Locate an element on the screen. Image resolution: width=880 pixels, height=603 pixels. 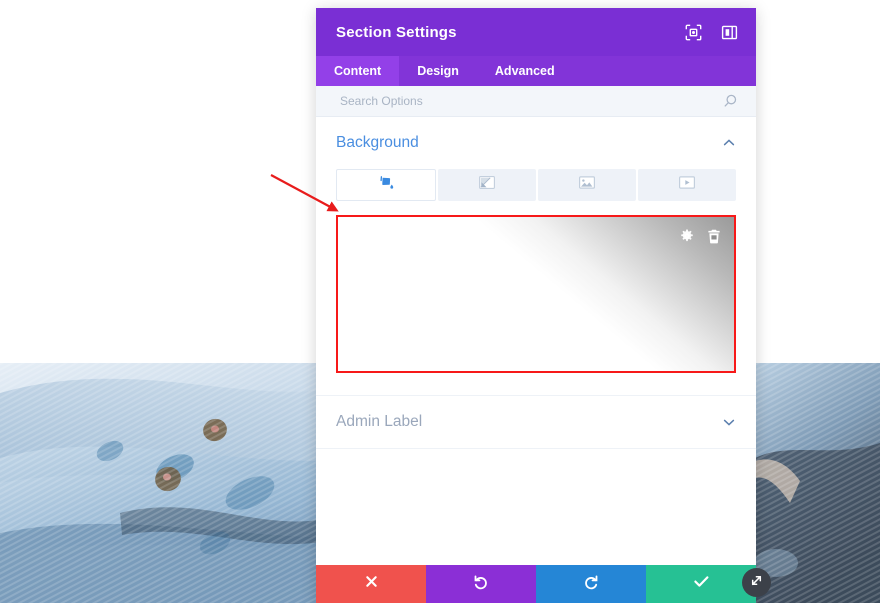
close-icon is located at coordinates (371, 584).